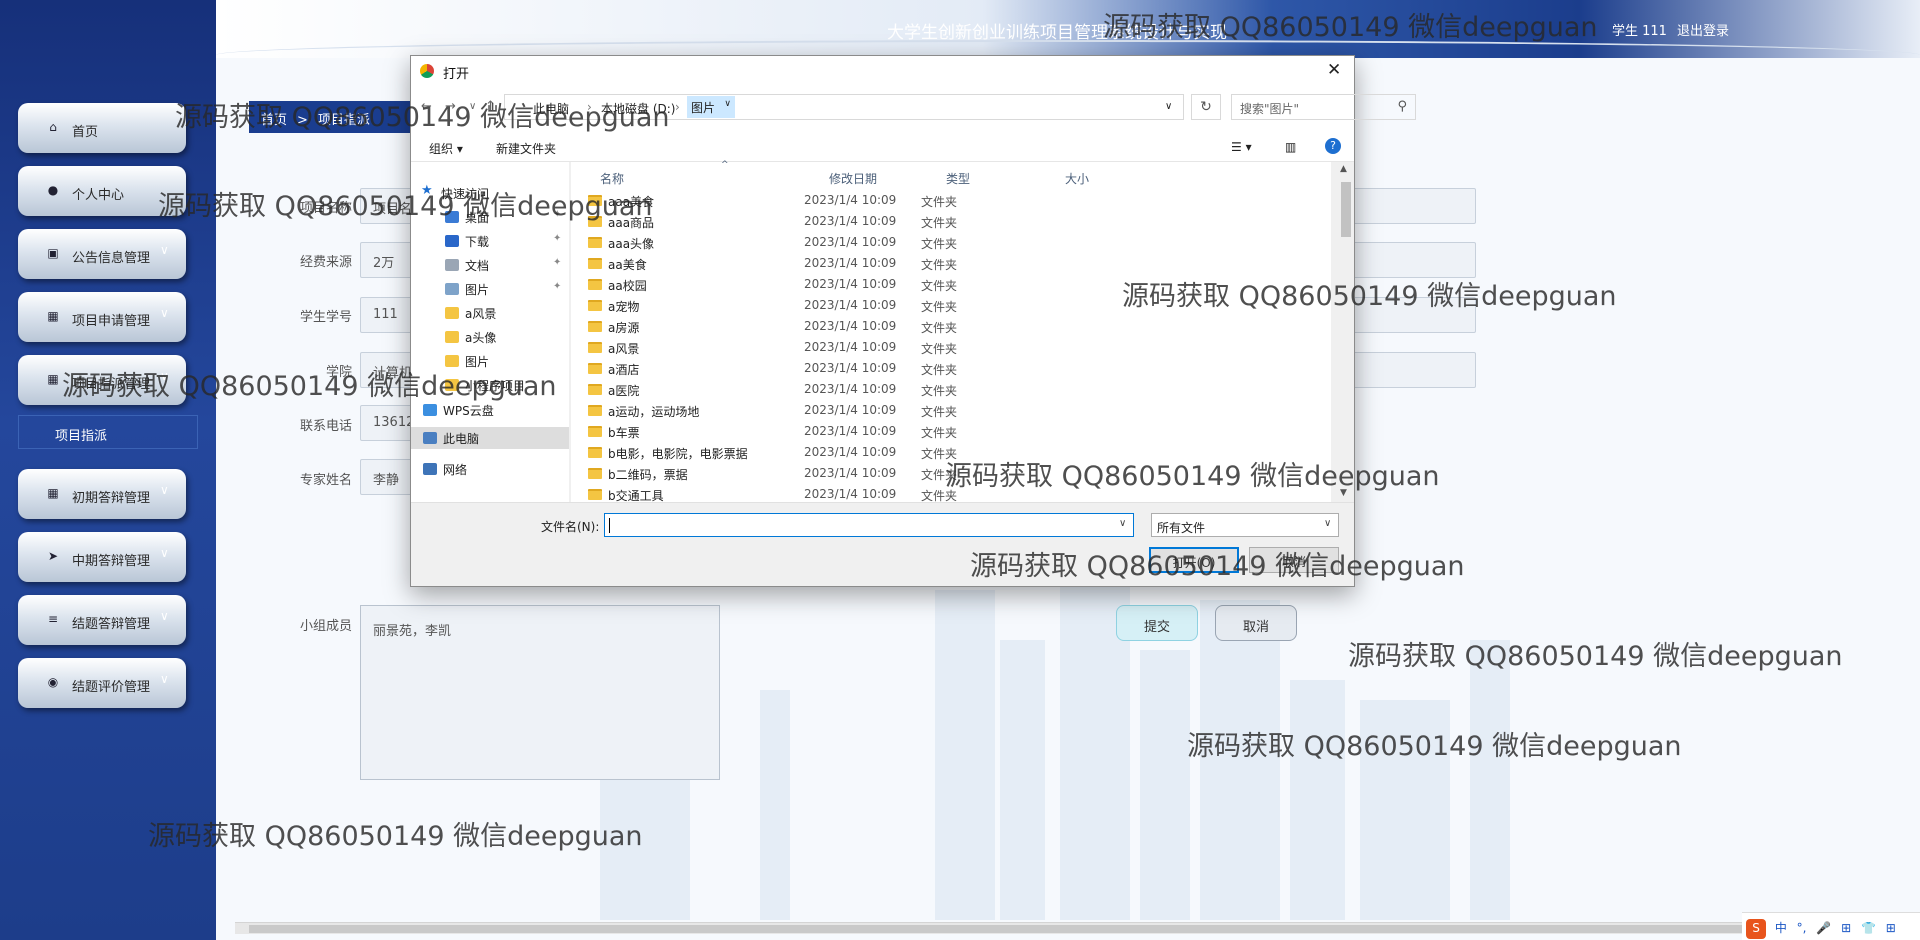 The width and height of the screenshot is (1920, 940). Describe the element at coordinates (876, 473) in the screenshot. I see `file-row: b二维码，票据 2023/1/4 10:09 文件夹` at that location.